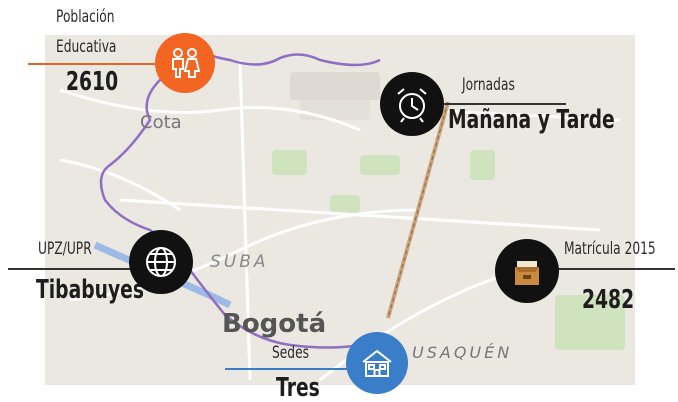 This screenshot has width=678, height=402. I want to click on file-box-icon, so click(527, 271).